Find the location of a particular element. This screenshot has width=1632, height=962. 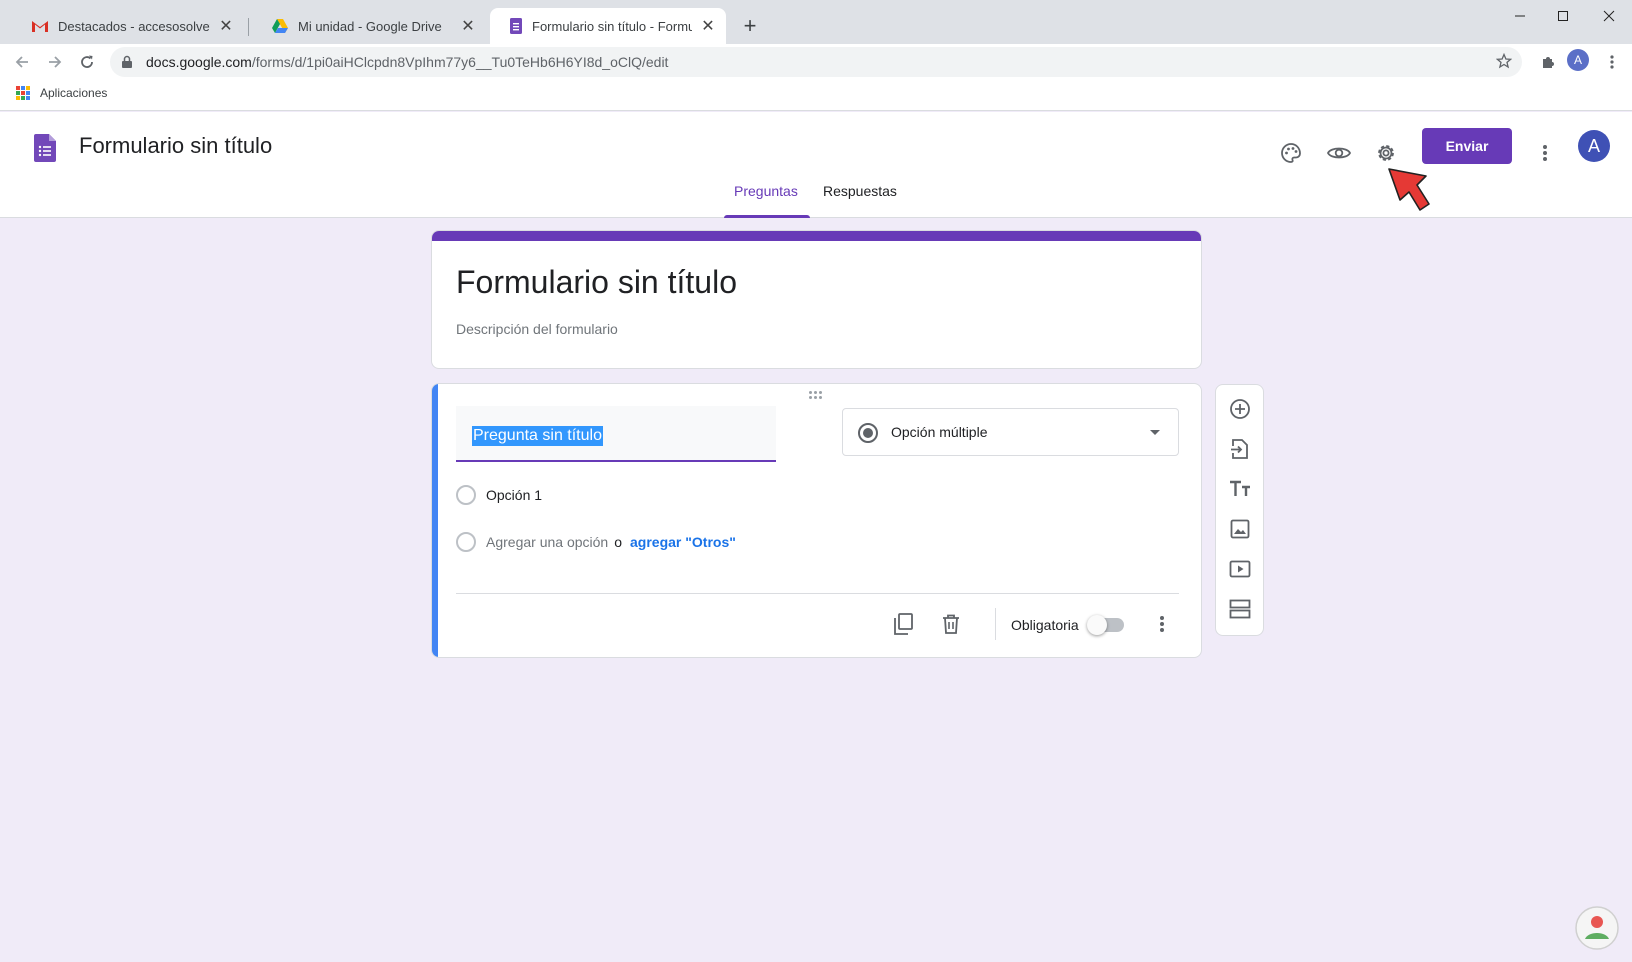

title-text-icon is located at coordinates (1240, 488).